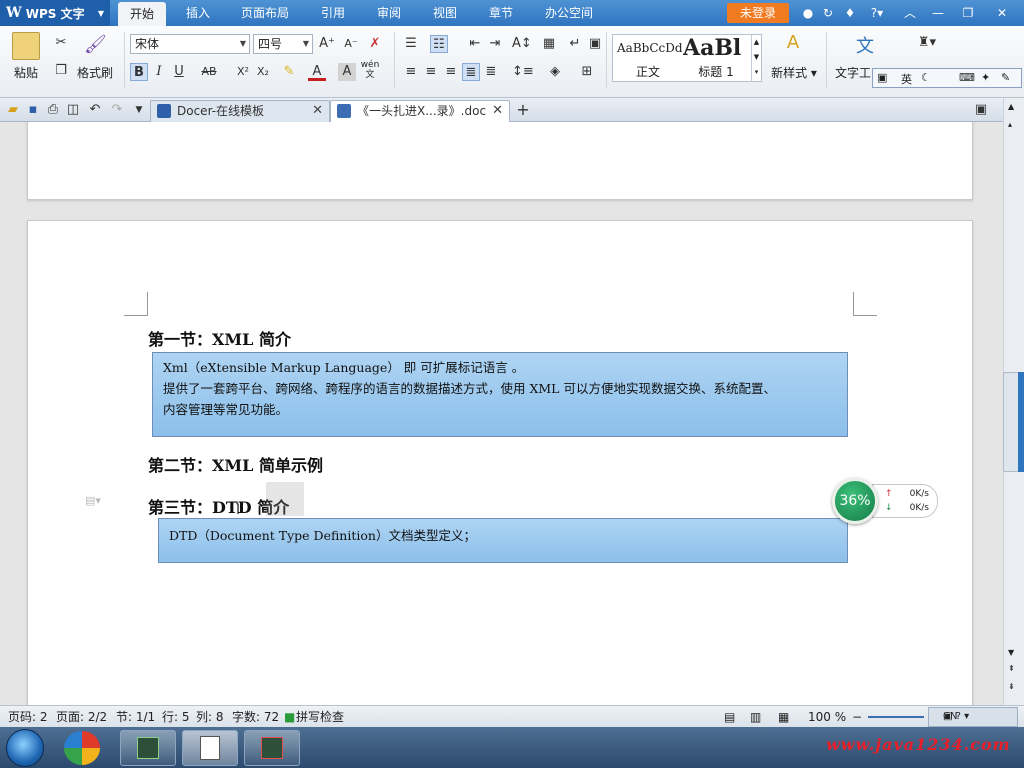 Image resolution: width=1024 pixels, height=768 pixels. What do you see at coordinates (755, 717) in the screenshot?
I see `outline-view-icon: ▥` at bounding box center [755, 717].